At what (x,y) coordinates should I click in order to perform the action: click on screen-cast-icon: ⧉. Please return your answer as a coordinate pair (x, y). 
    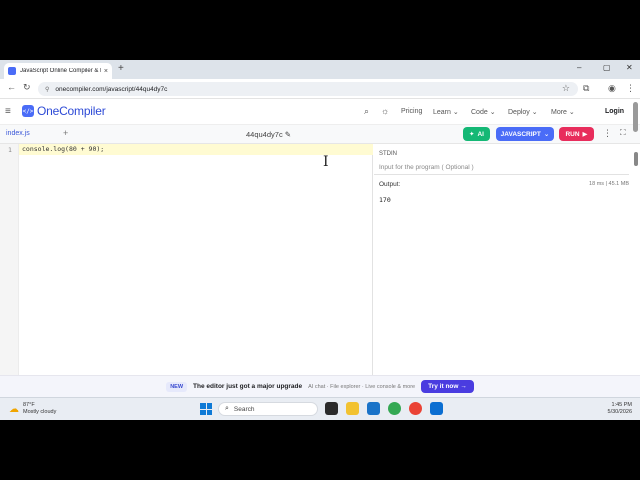
    Looking at the image, I should click on (586, 88).